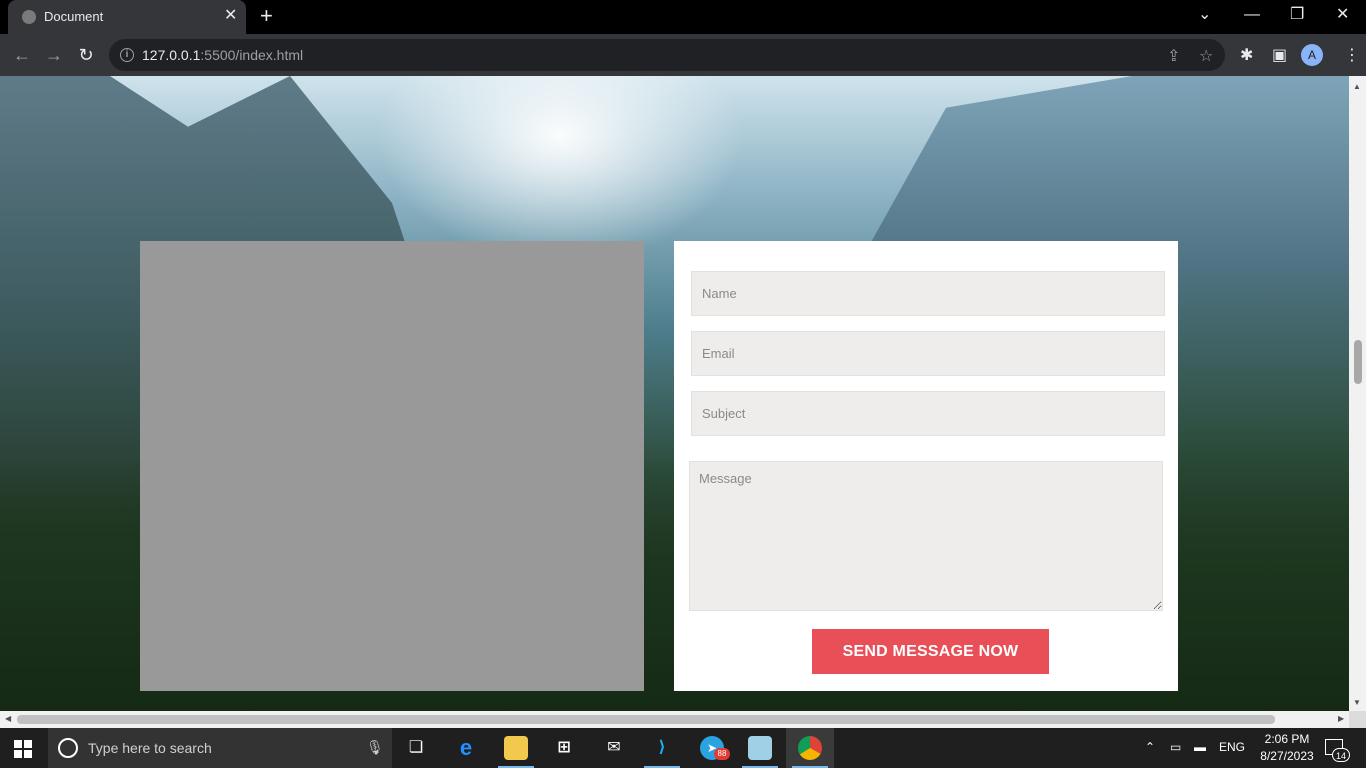 The height and width of the screenshot is (768, 1366). I want to click on notification-count-badge: 14, so click(1341, 755).